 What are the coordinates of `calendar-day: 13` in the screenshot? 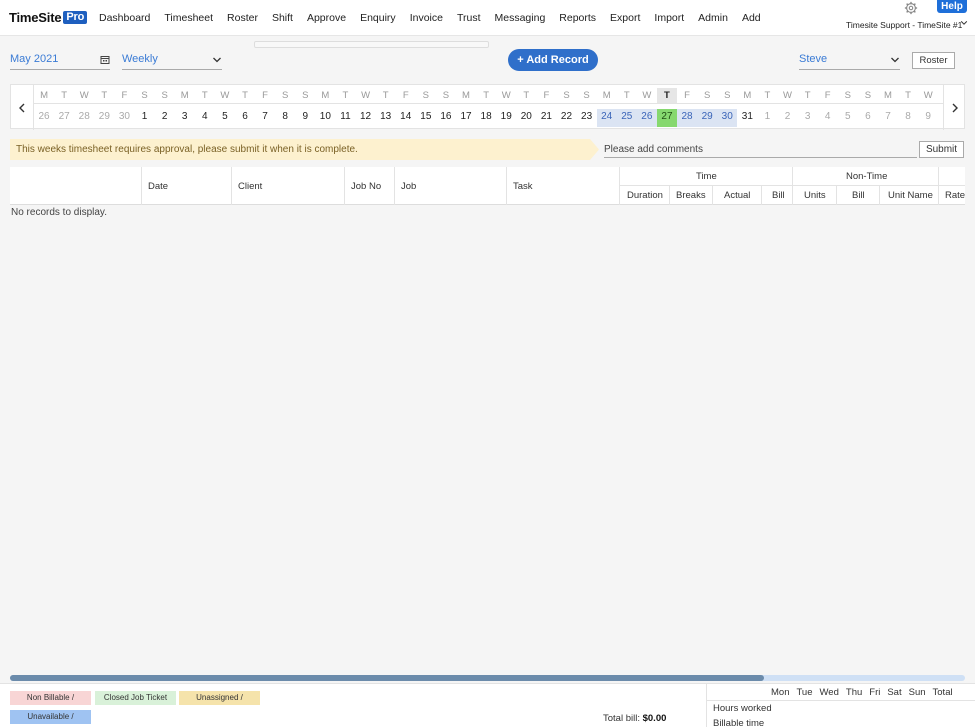 It's located at (386, 118).